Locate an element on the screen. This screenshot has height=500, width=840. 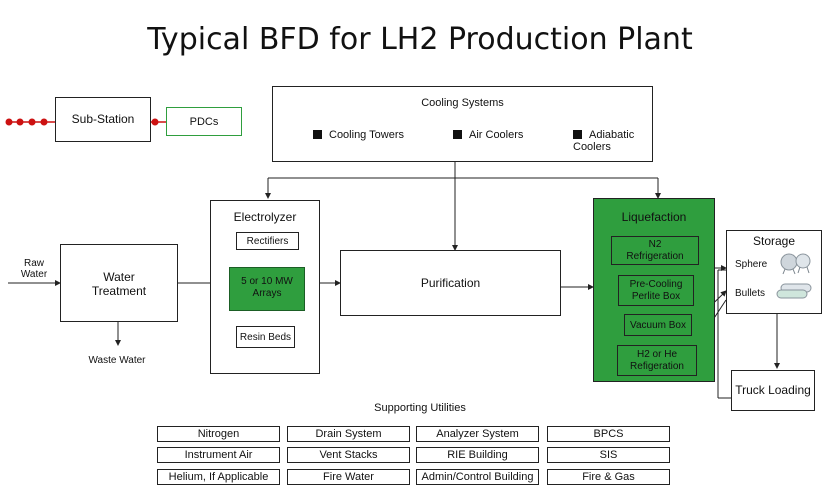
precooling-box: Pre-Cooling Perlite Box is located at coordinates (656, 290).